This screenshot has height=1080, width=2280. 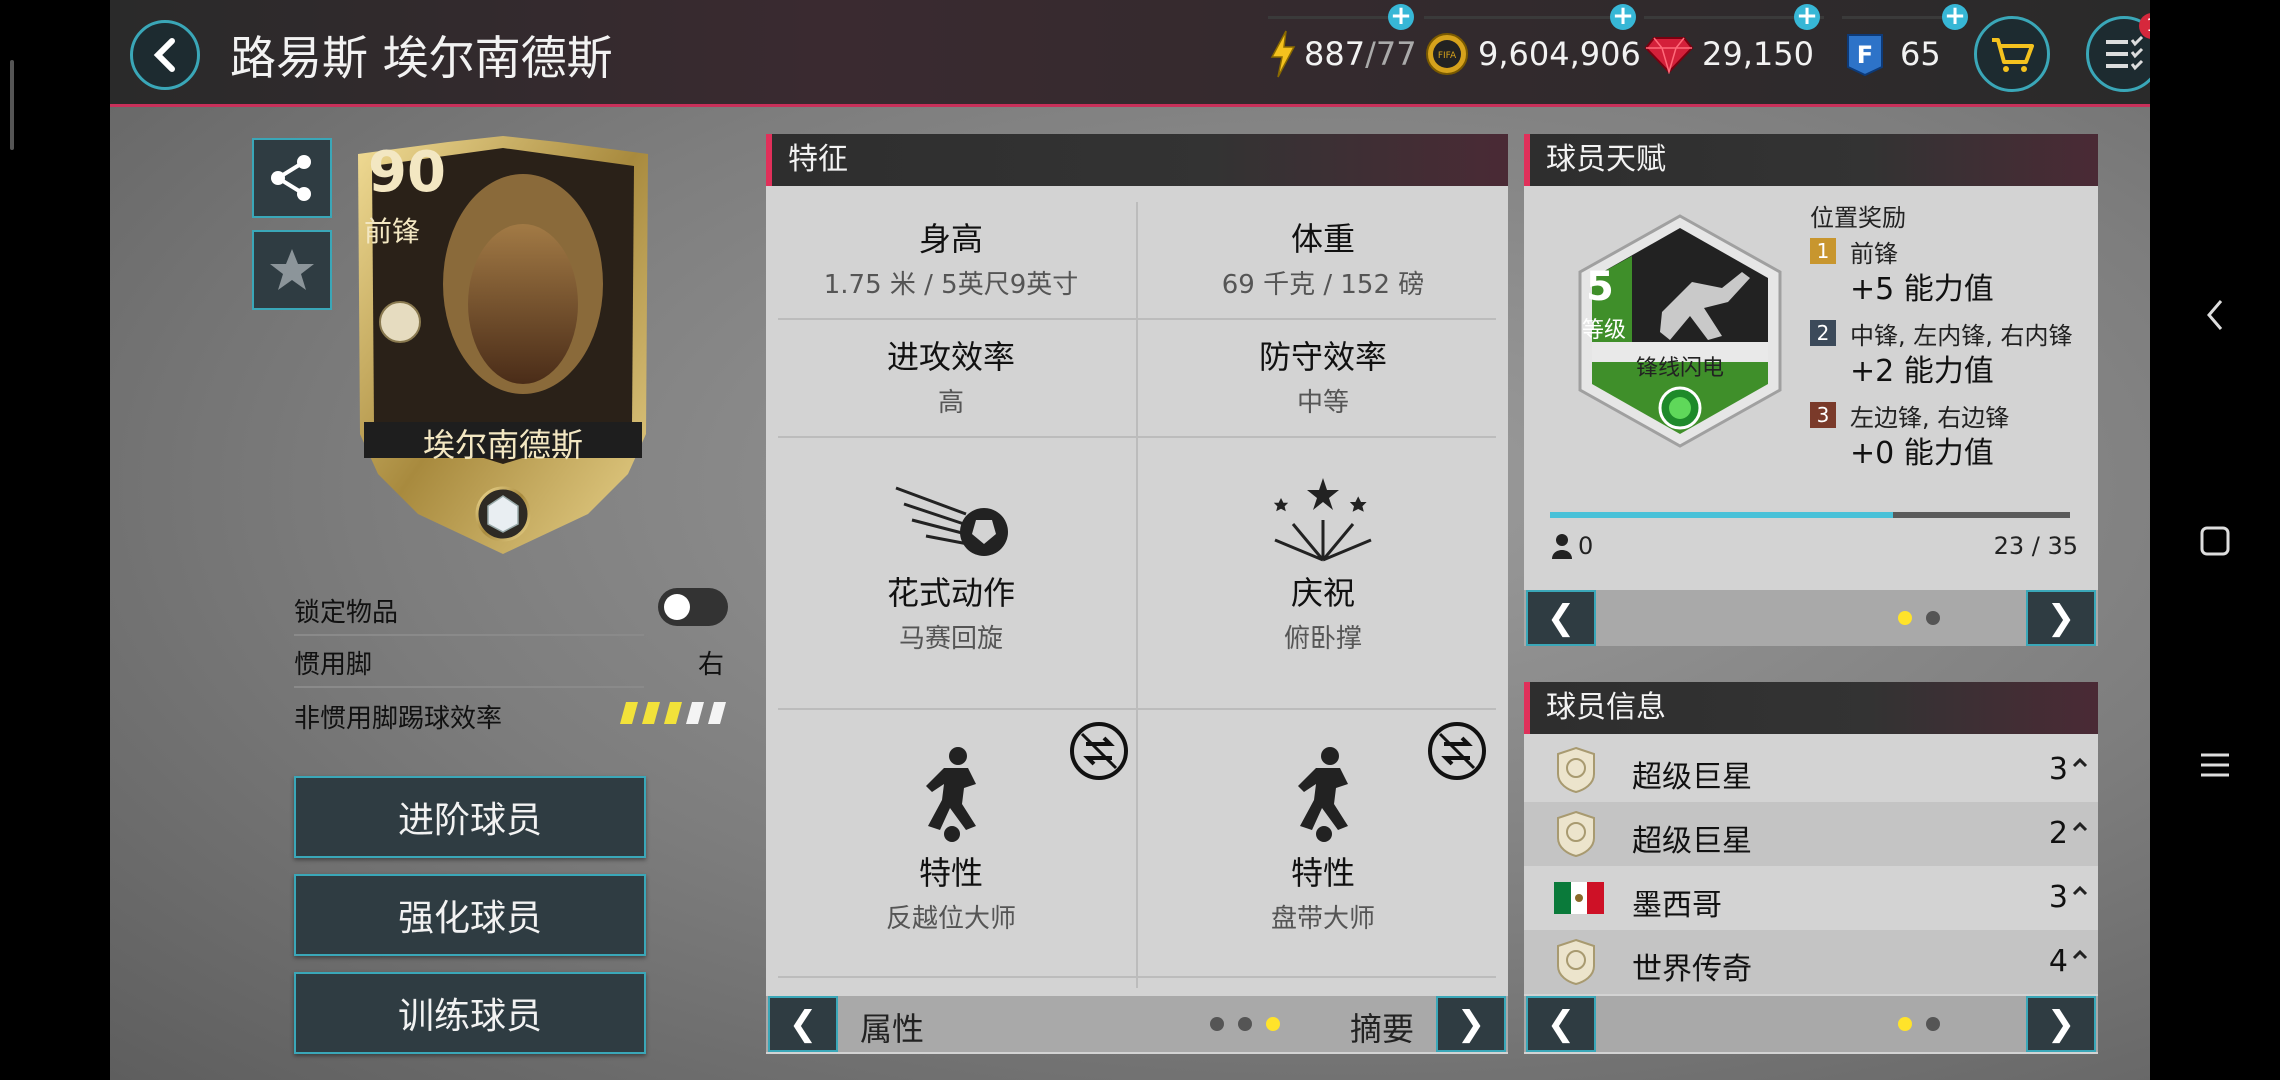 What do you see at coordinates (346, 613) in the screenshot?
I see `lock-item-label: 锁定物品` at bounding box center [346, 613].